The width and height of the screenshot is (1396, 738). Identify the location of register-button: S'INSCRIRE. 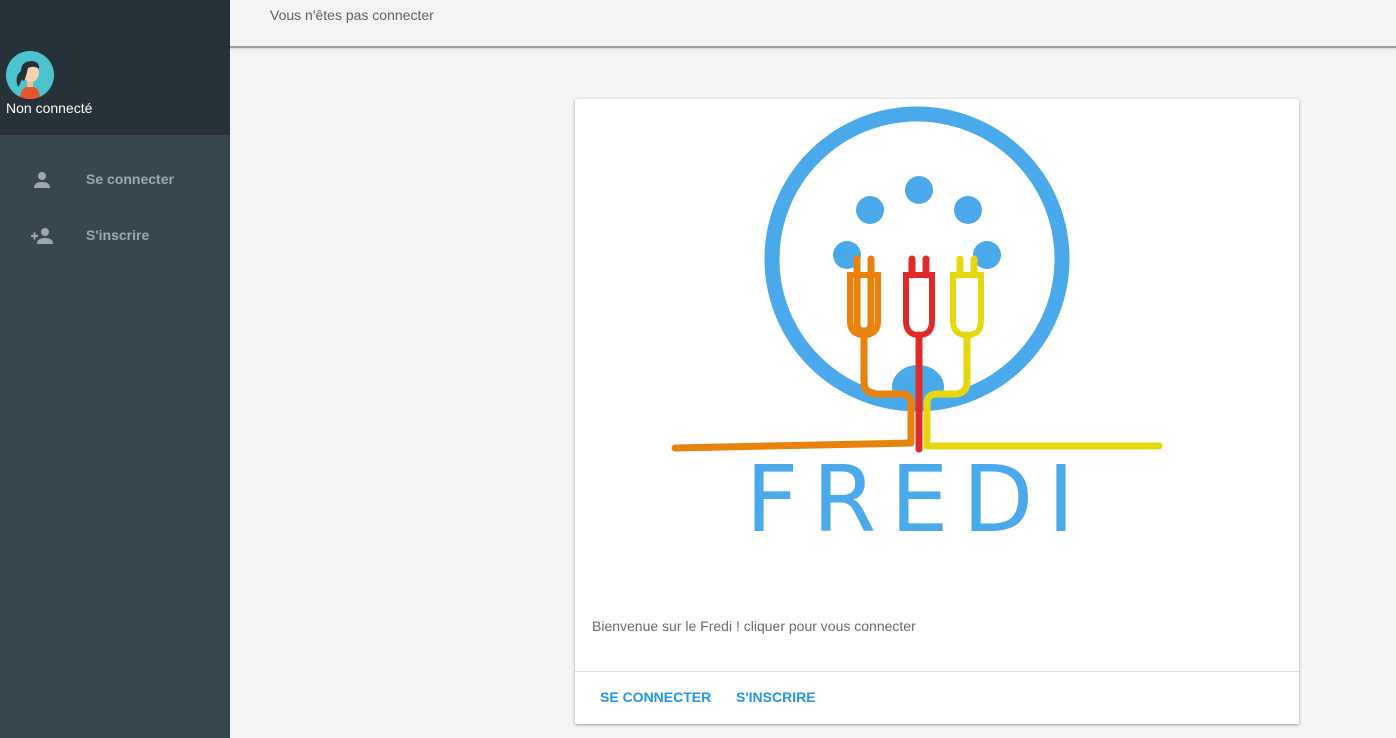
(776, 697).